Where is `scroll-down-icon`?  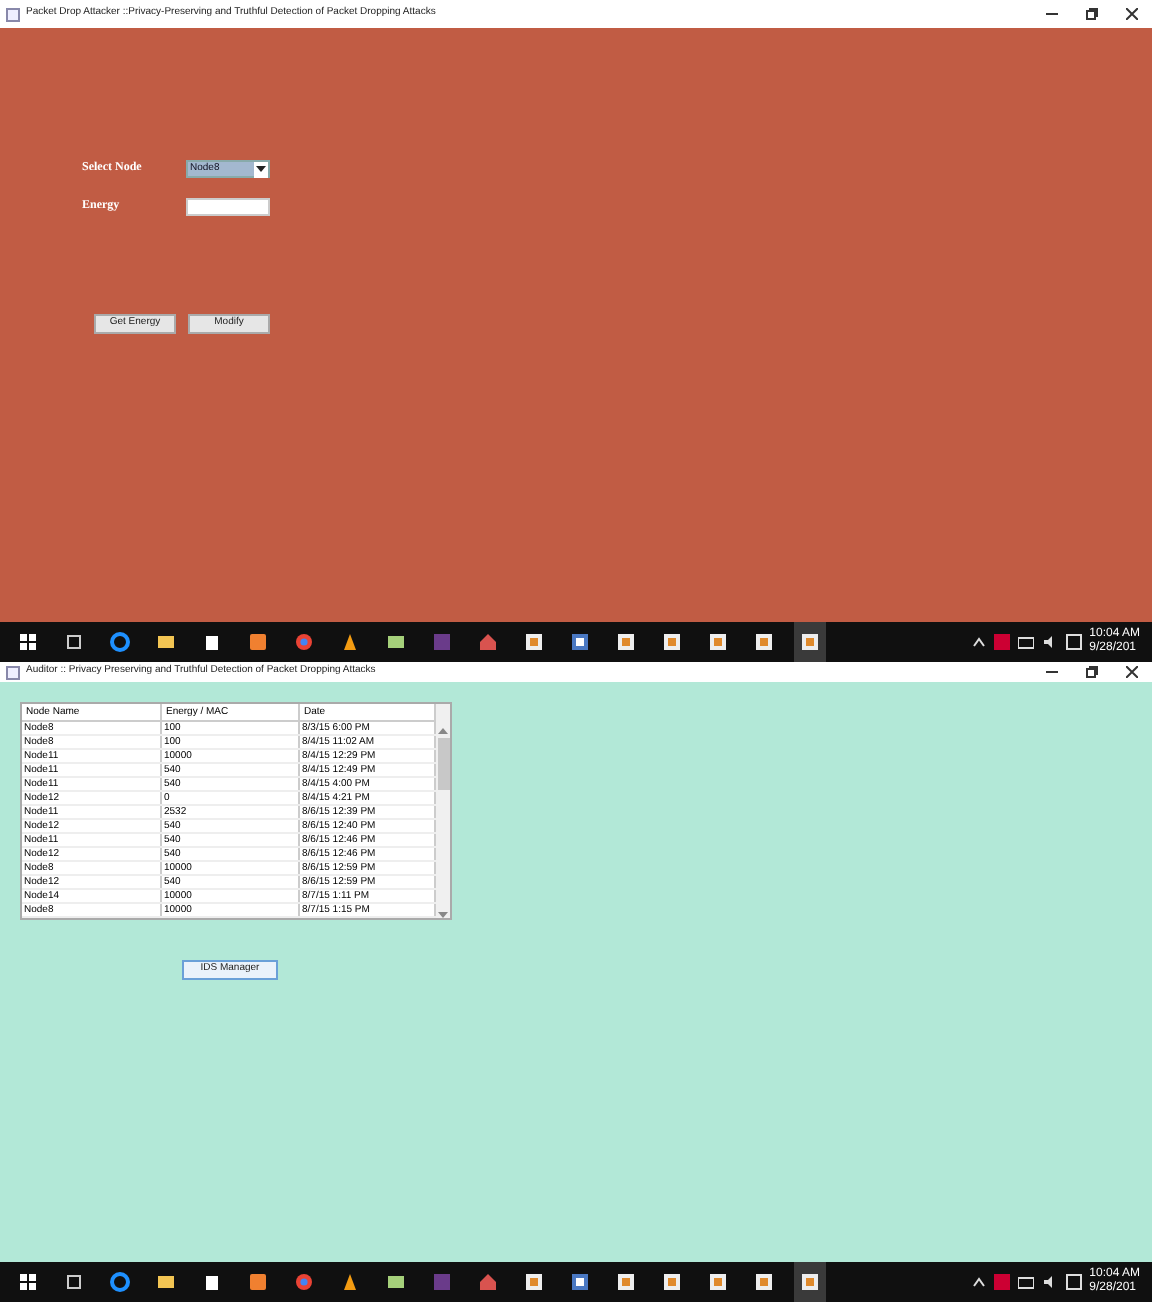
scroll-down-icon is located at coordinates (443, 915).